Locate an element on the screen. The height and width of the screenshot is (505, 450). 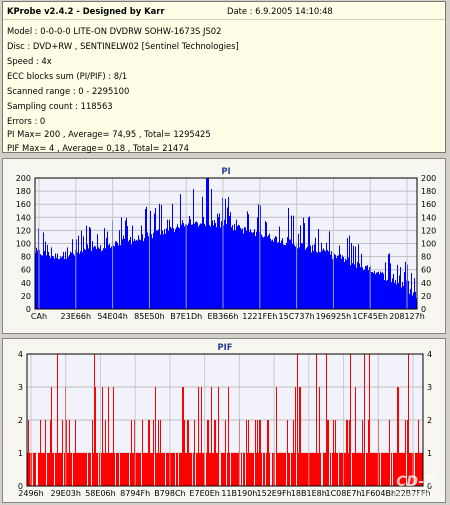
x-tick-label: EB366h is located at coordinates (223, 316).